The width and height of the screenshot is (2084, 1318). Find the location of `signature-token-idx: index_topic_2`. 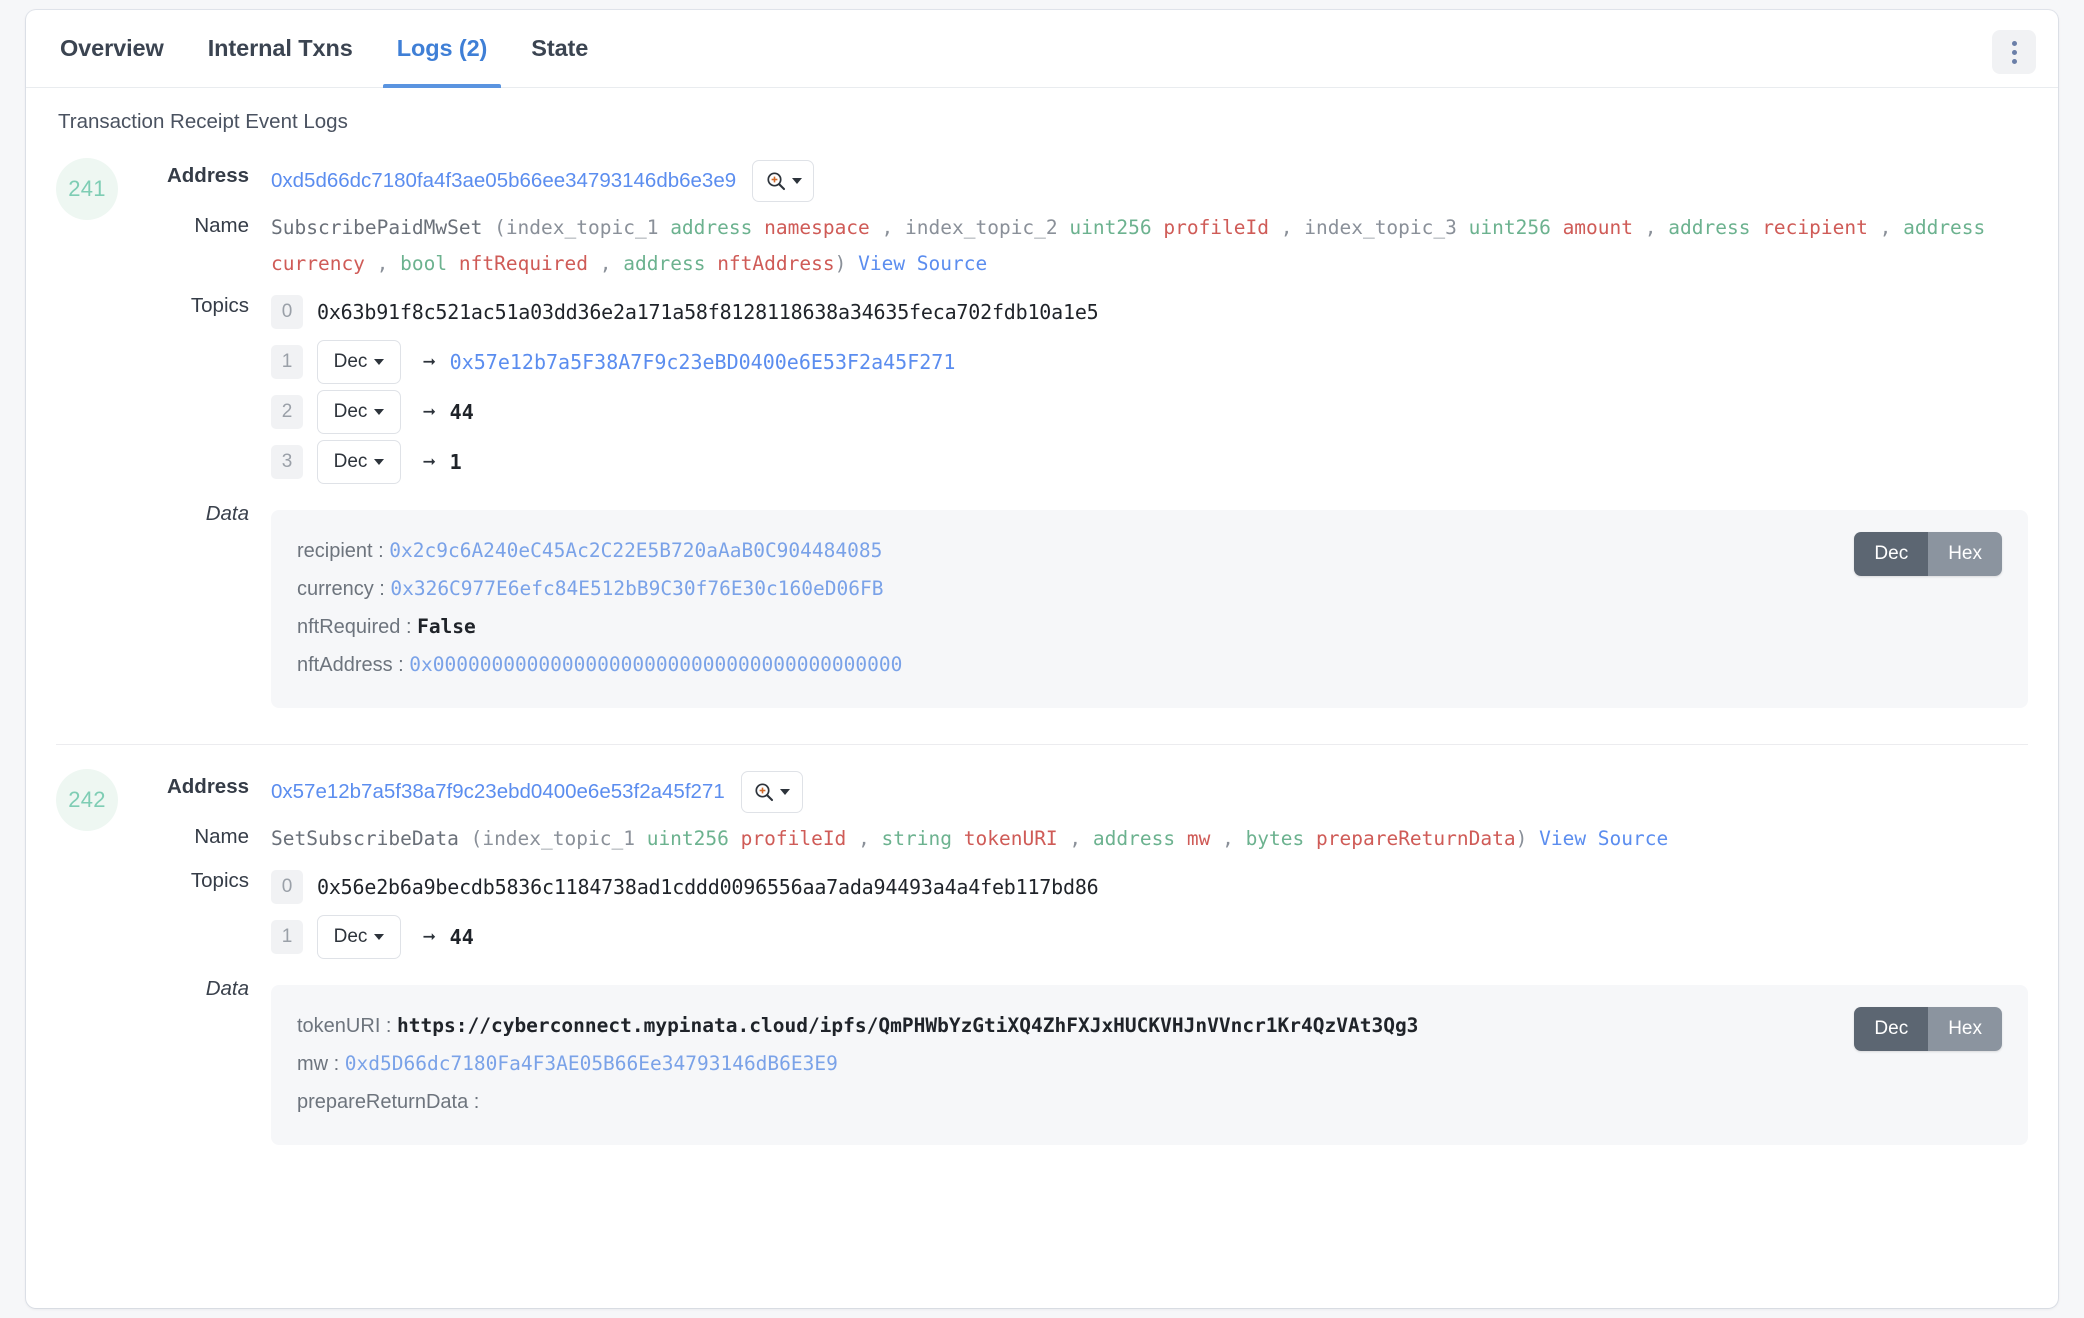

signature-token-idx: index_topic_2 is located at coordinates (981, 227).